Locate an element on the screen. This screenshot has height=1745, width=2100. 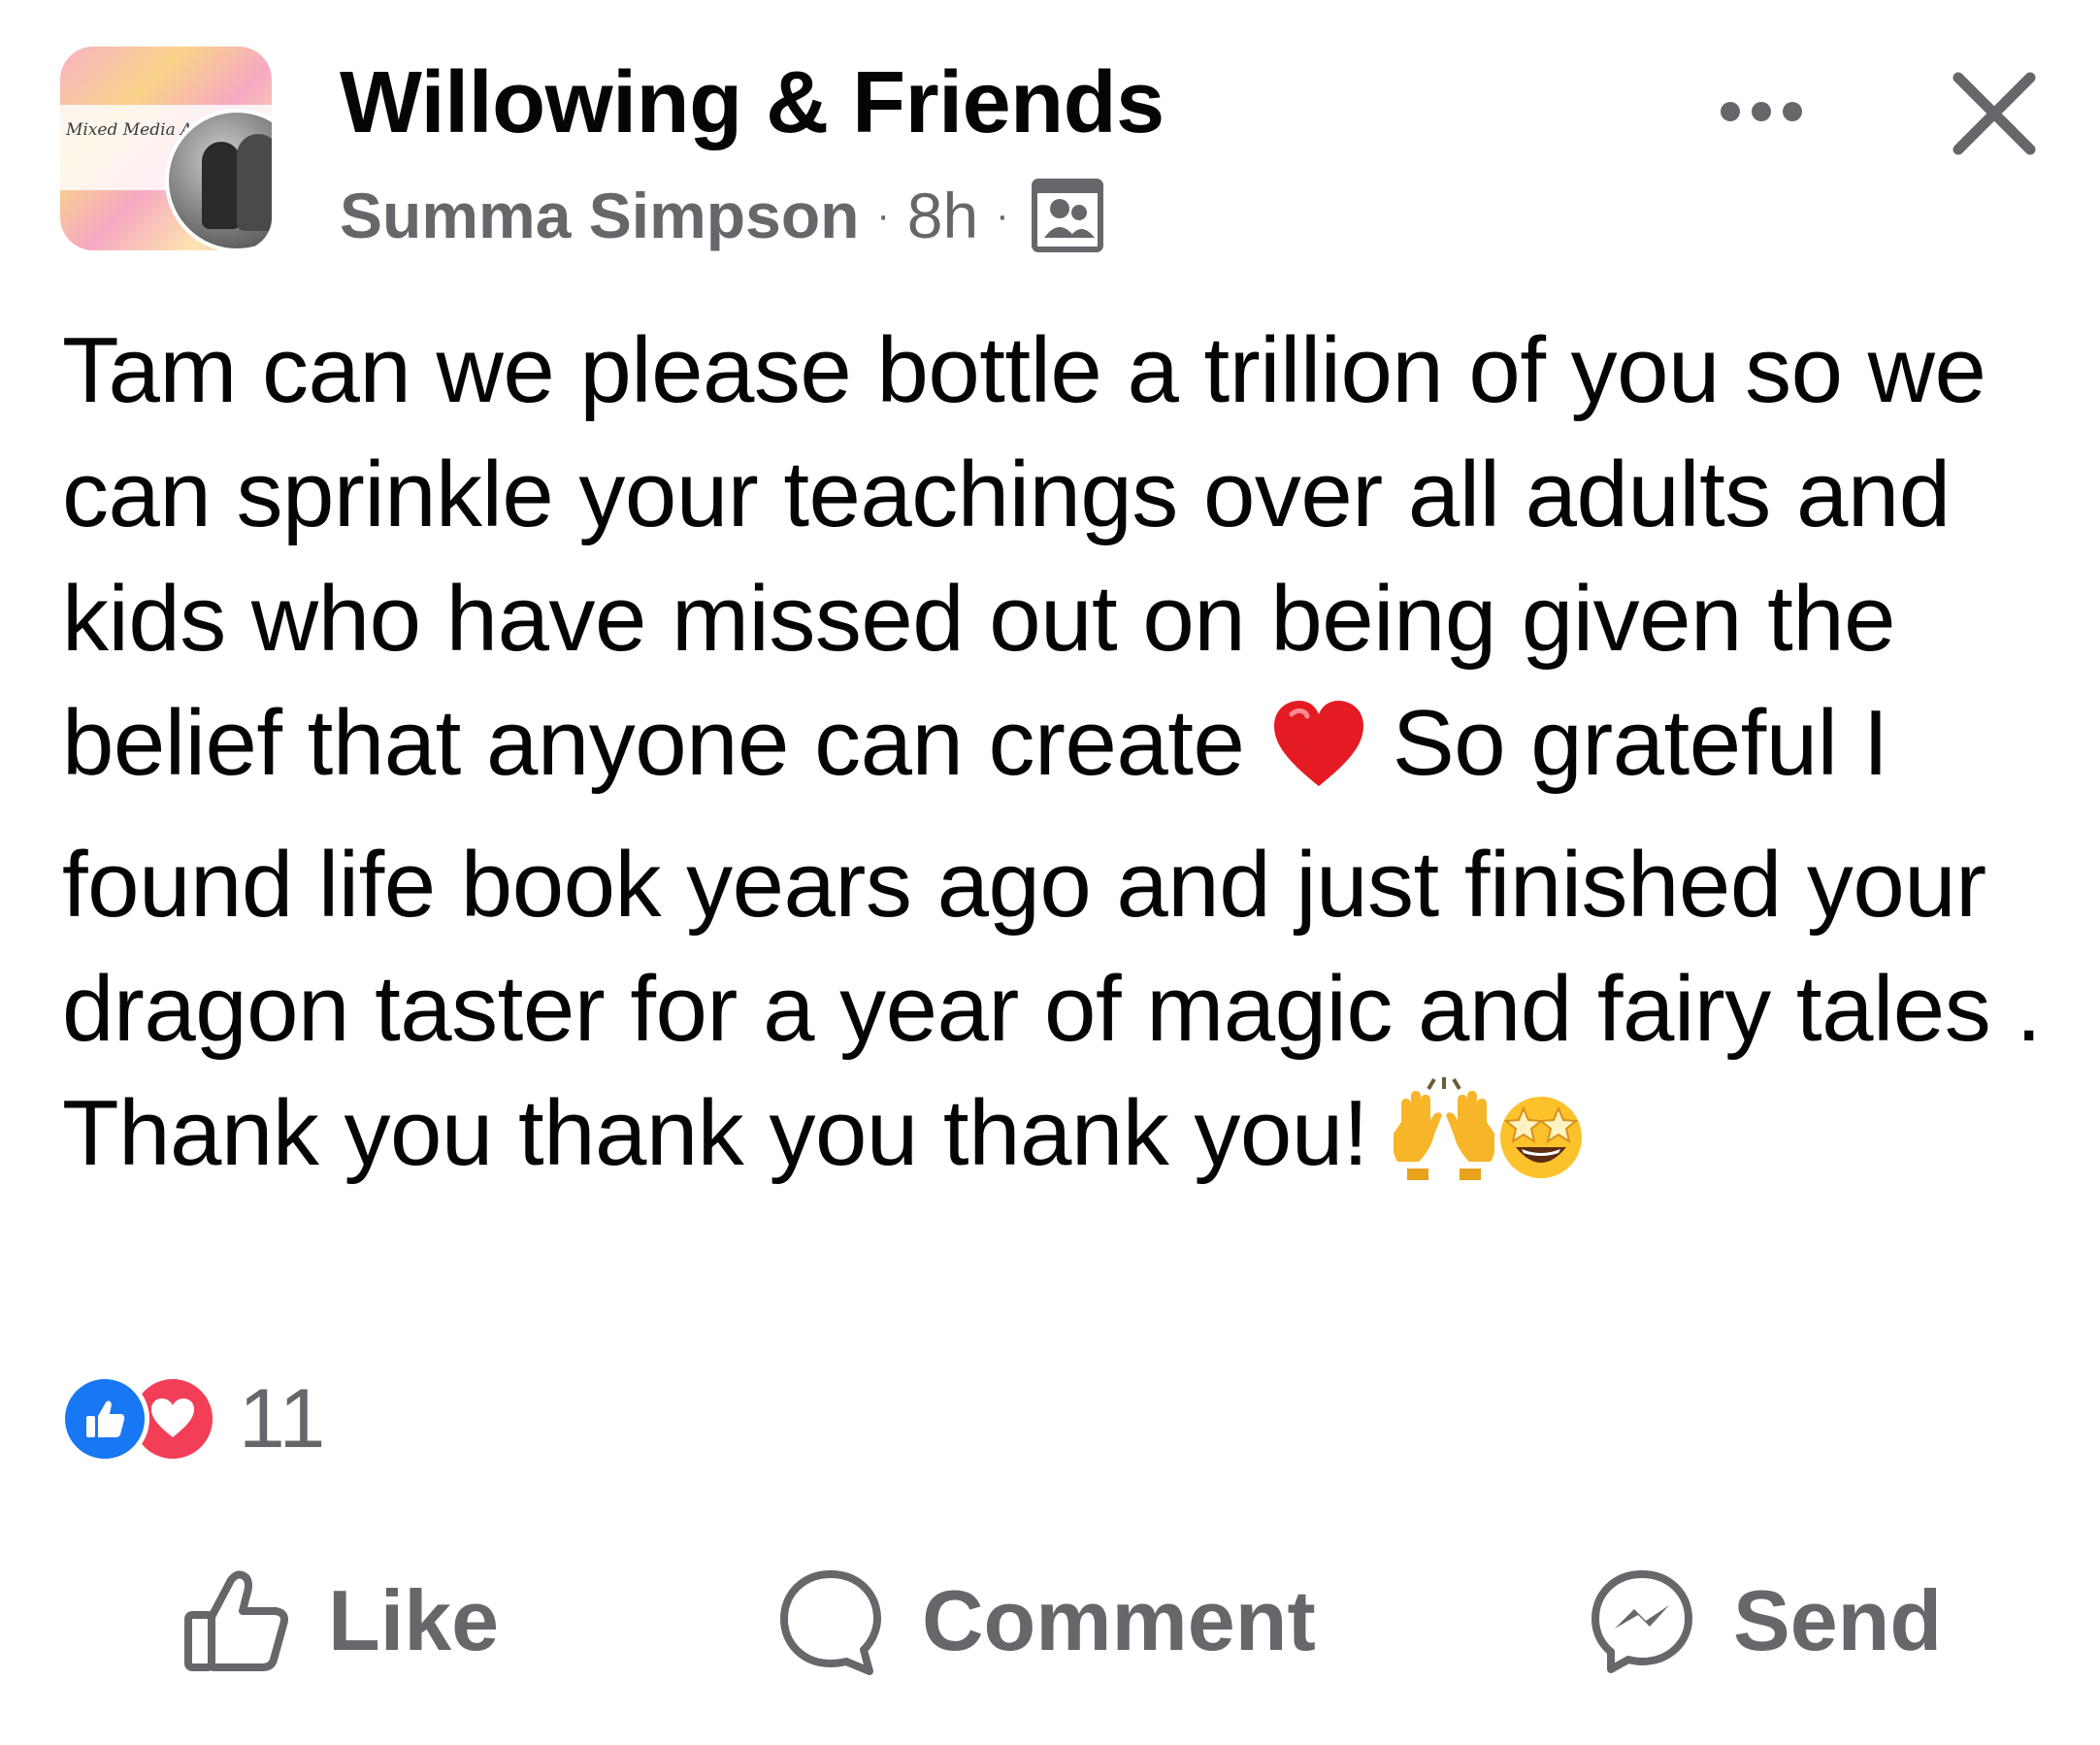
thumbs-up-icon is located at coordinates (236, 1620).